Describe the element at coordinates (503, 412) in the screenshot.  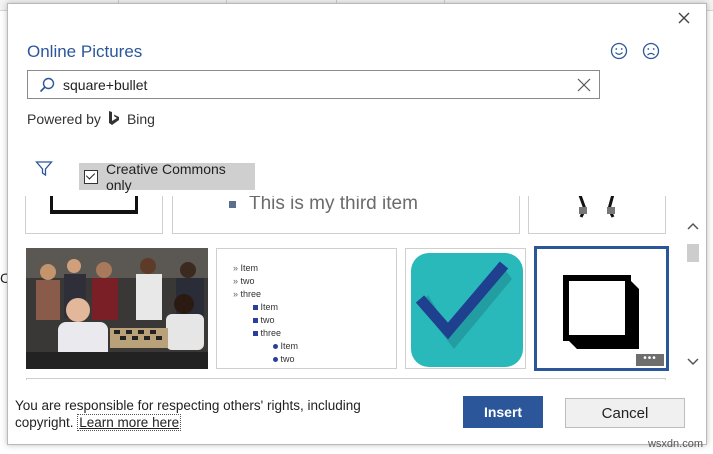
I see `insert-button: Insert` at that location.